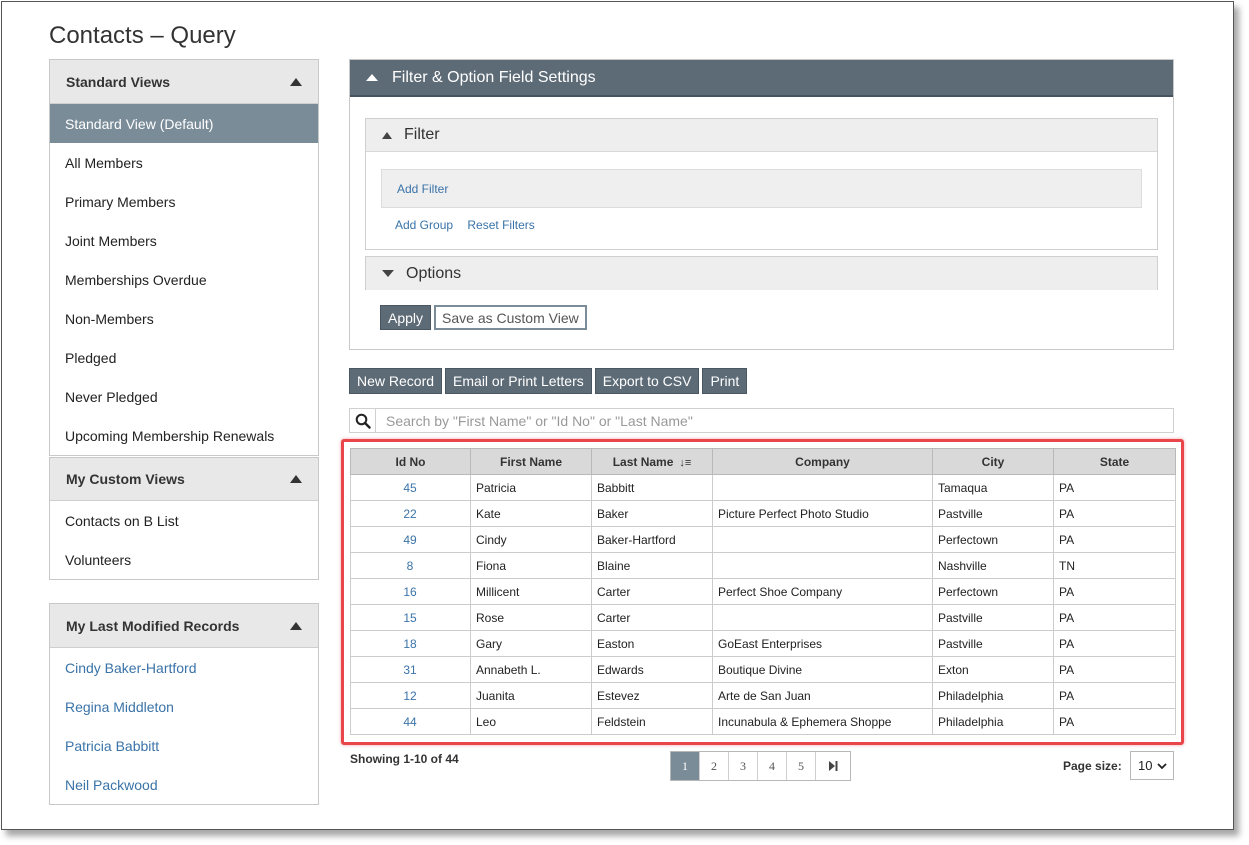 The image size is (1249, 845). What do you see at coordinates (184, 396) in the screenshot?
I see `sidebar-item-never-pledged: Never Pledged` at bounding box center [184, 396].